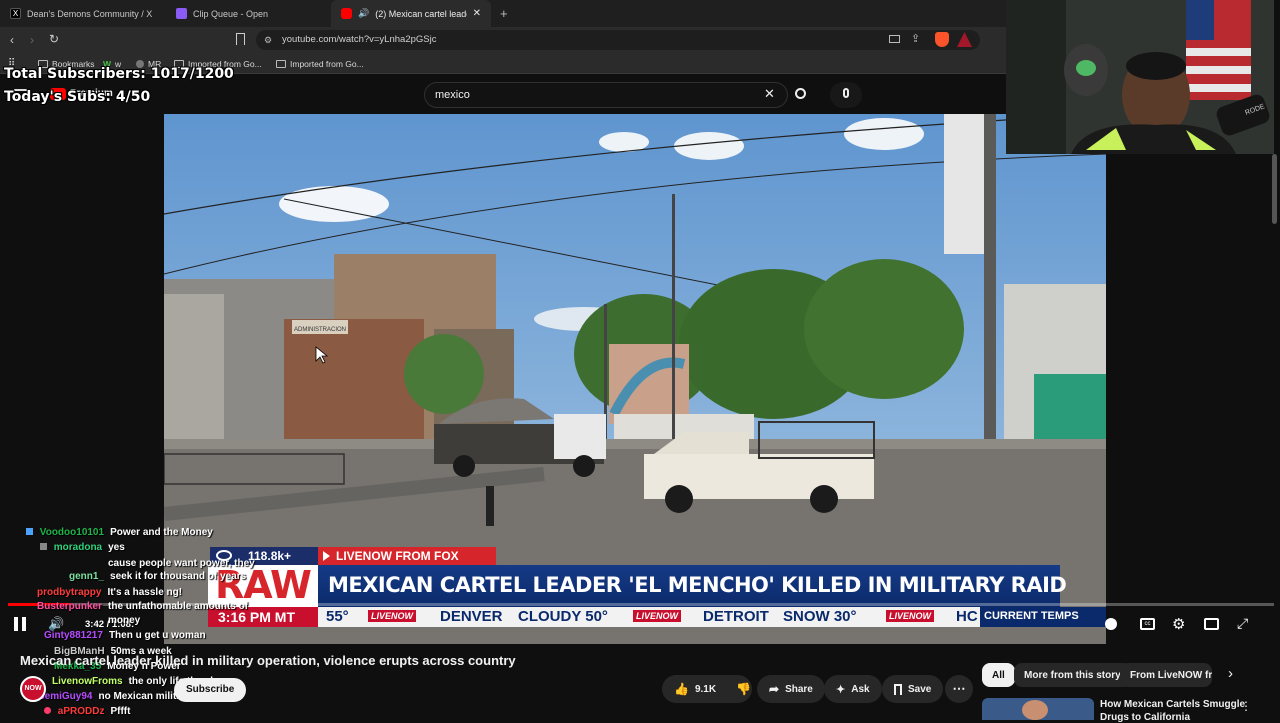  I want to click on bookmark-icon, so click(898, 689).